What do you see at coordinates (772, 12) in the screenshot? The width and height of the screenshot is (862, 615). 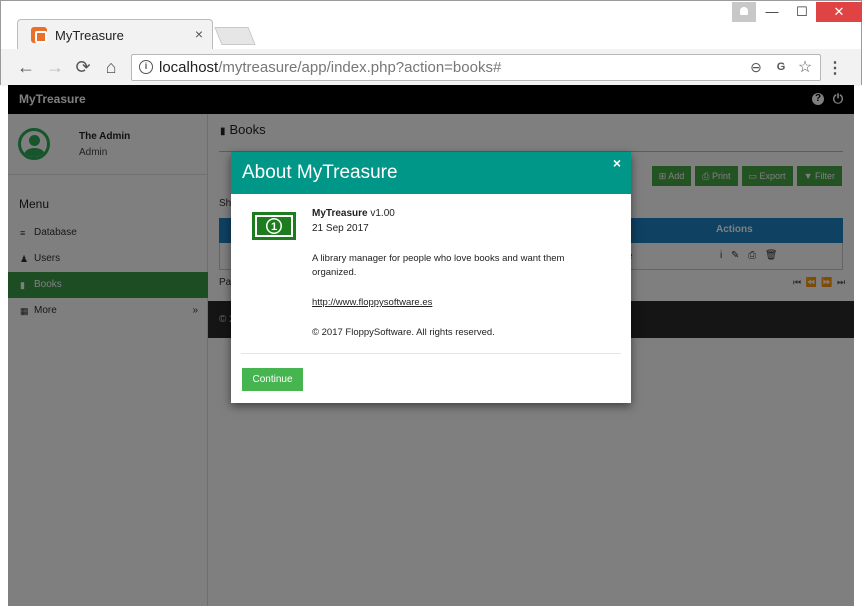 I see `minimize-button: —` at bounding box center [772, 12].